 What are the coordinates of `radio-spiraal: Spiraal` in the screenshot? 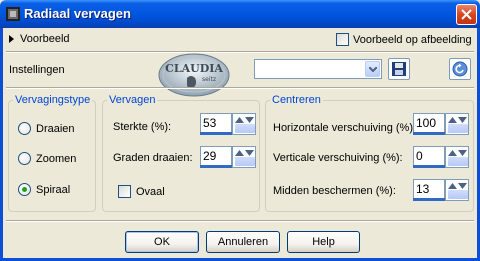 It's located at (44, 189).